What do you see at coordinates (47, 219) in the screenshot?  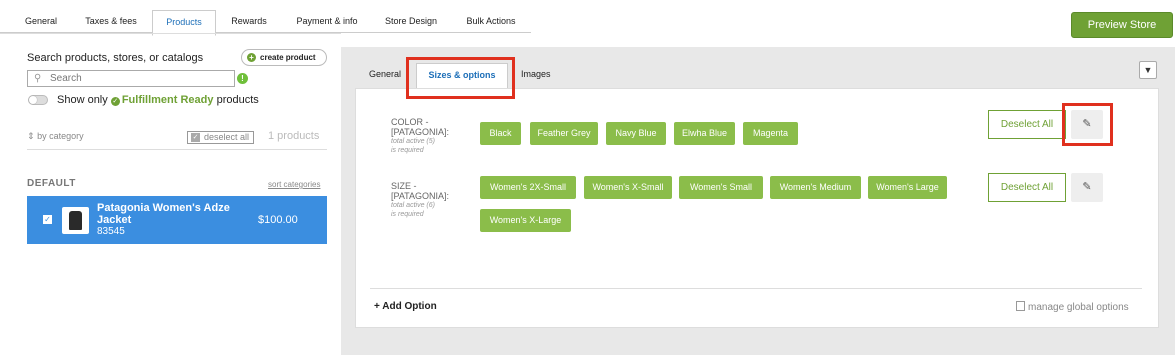 I see `product-checkbox: ✓` at bounding box center [47, 219].